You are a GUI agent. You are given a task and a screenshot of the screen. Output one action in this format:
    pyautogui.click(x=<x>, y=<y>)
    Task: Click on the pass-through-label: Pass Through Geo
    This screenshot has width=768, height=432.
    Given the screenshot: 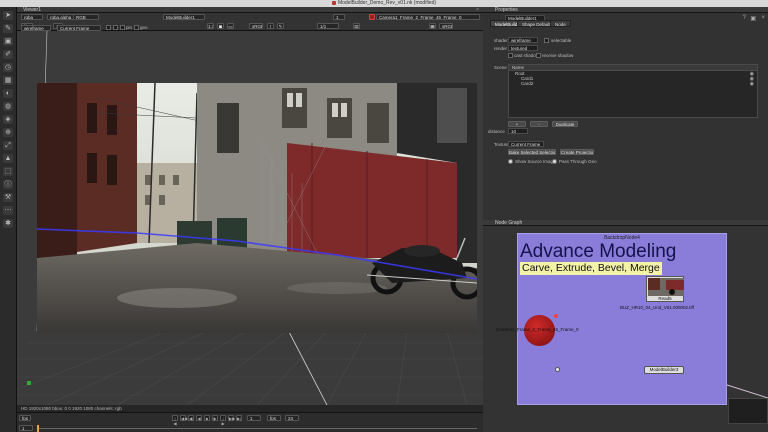 What is the action you would take?
    pyautogui.click(x=578, y=161)
    